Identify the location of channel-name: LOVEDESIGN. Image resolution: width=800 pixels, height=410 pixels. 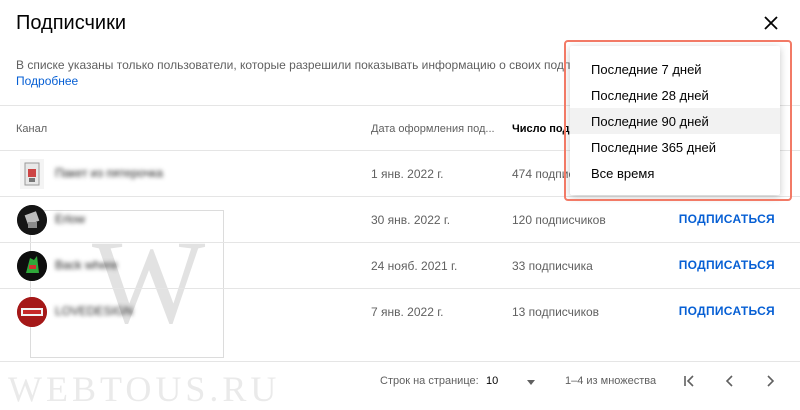
(94, 311).